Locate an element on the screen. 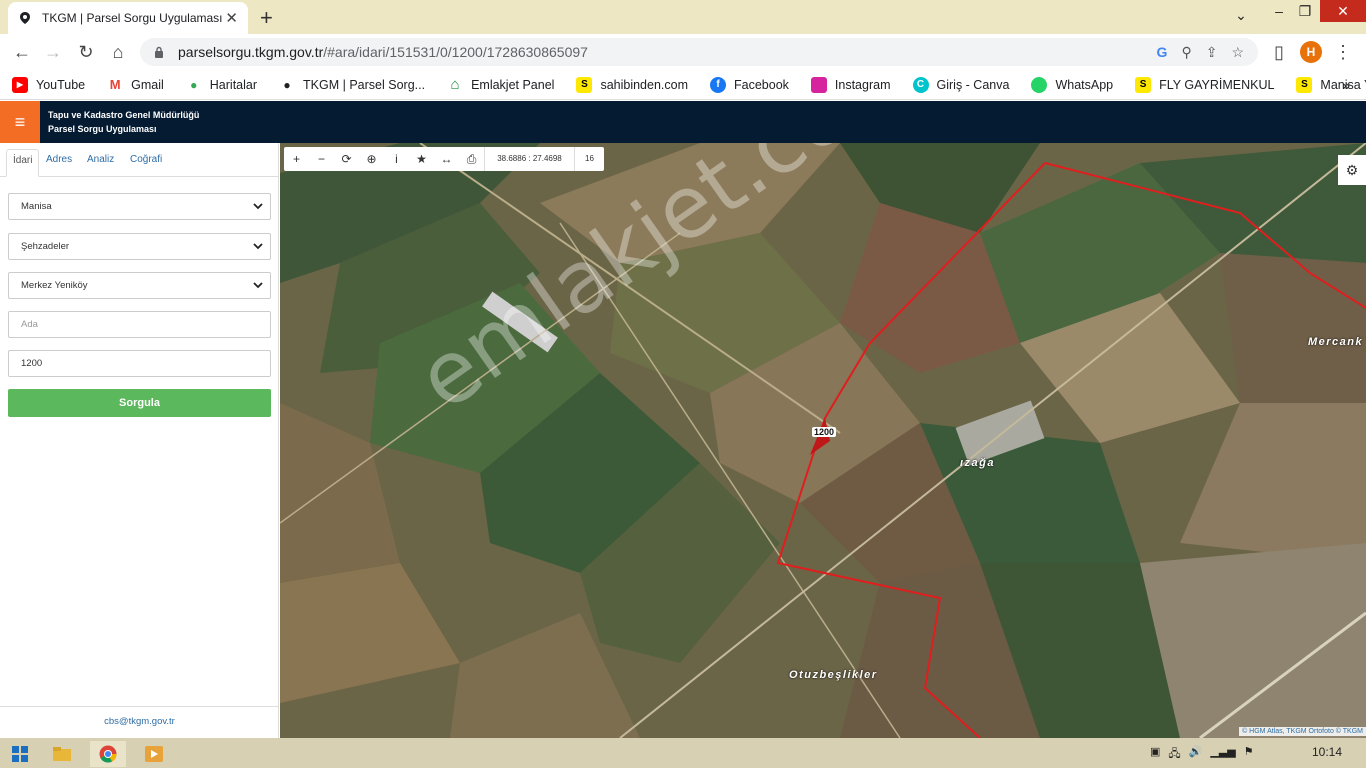 This screenshot has height=768, width=1366. zoom-level: 16 is located at coordinates (589, 159).